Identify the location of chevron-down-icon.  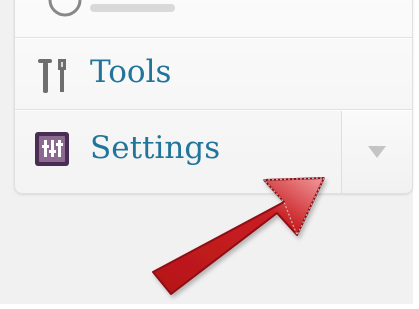
(377, 152).